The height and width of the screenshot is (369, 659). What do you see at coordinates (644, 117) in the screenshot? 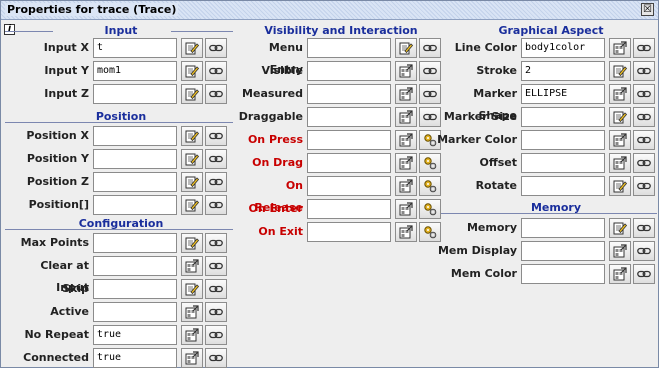
I see `marker-size-link-button` at bounding box center [644, 117].